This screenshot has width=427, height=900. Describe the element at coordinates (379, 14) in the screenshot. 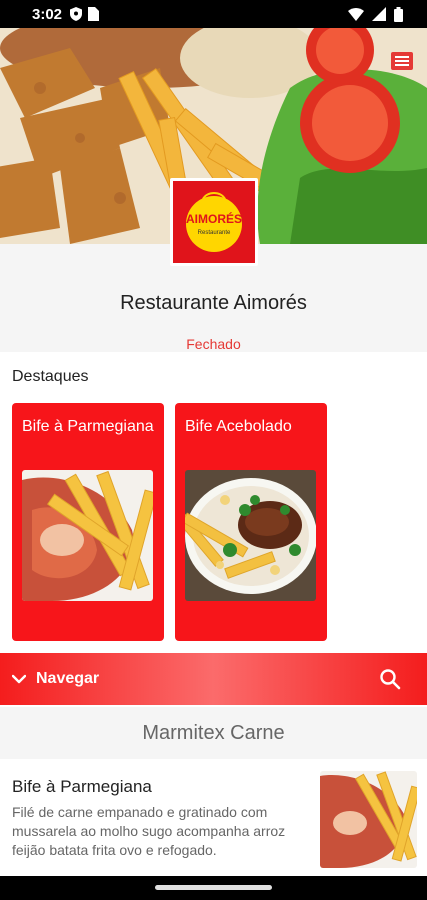

I see `signal-icon` at that location.